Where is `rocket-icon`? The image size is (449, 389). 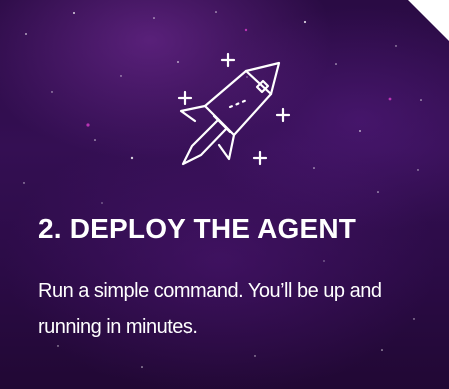
rocket-icon is located at coordinates (233, 107).